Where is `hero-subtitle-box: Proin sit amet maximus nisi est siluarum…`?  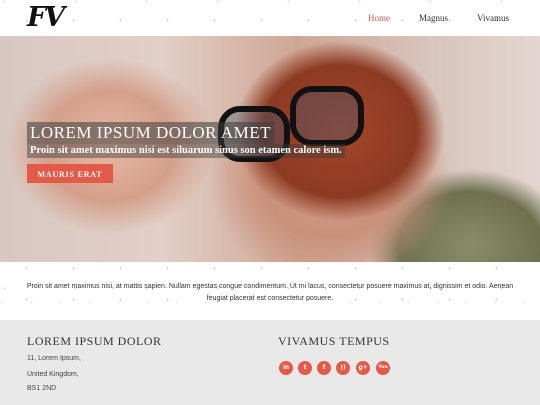
hero-subtitle-box: Proin sit amet maximus nisi est siluarum… is located at coordinates (186, 151).